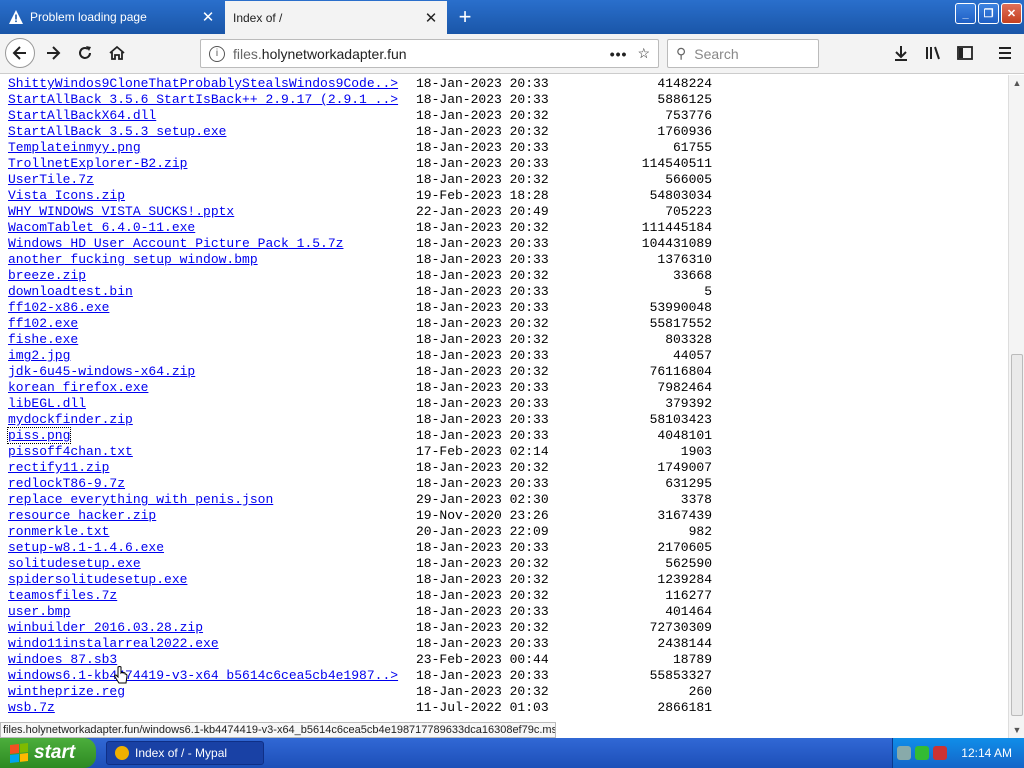 Image resolution: width=1024 pixels, height=768 pixels. I want to click on file-link: Templateinmyy.png, so click(74, 147).